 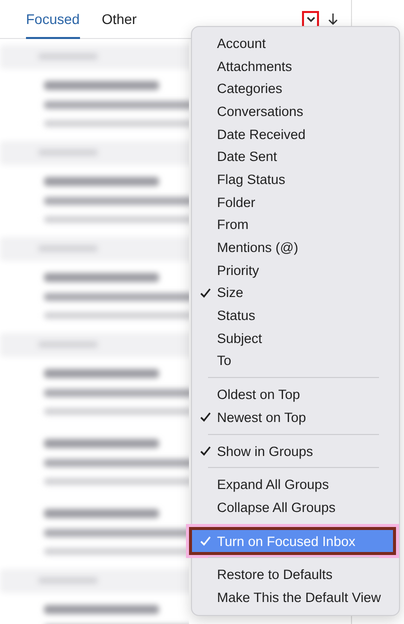 What do you see at coordinates (292, 451) in the screenshot?
I see `menu-item: Show in Groups` at bounding box center [292, 451].